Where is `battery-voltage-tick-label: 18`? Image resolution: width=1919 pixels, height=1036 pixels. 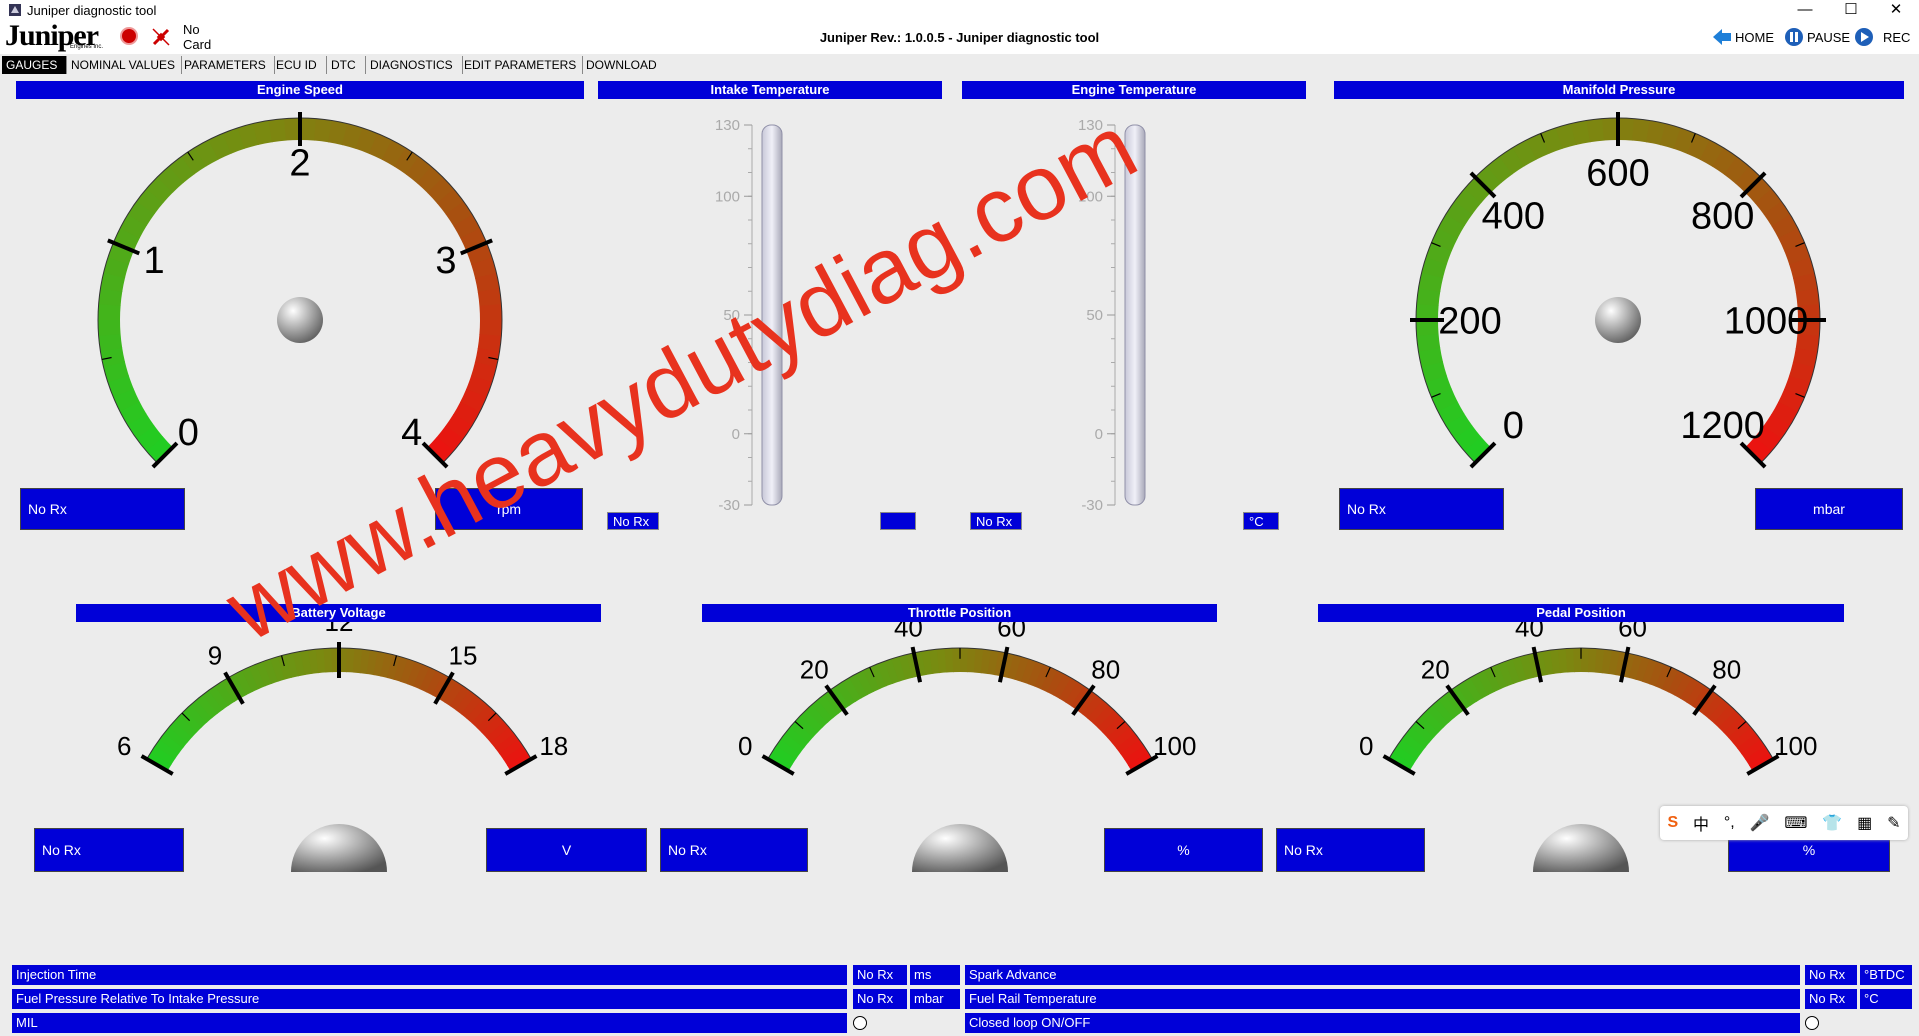
battery-voltage-tick-label: 18 is located at coordinates (553, 746).